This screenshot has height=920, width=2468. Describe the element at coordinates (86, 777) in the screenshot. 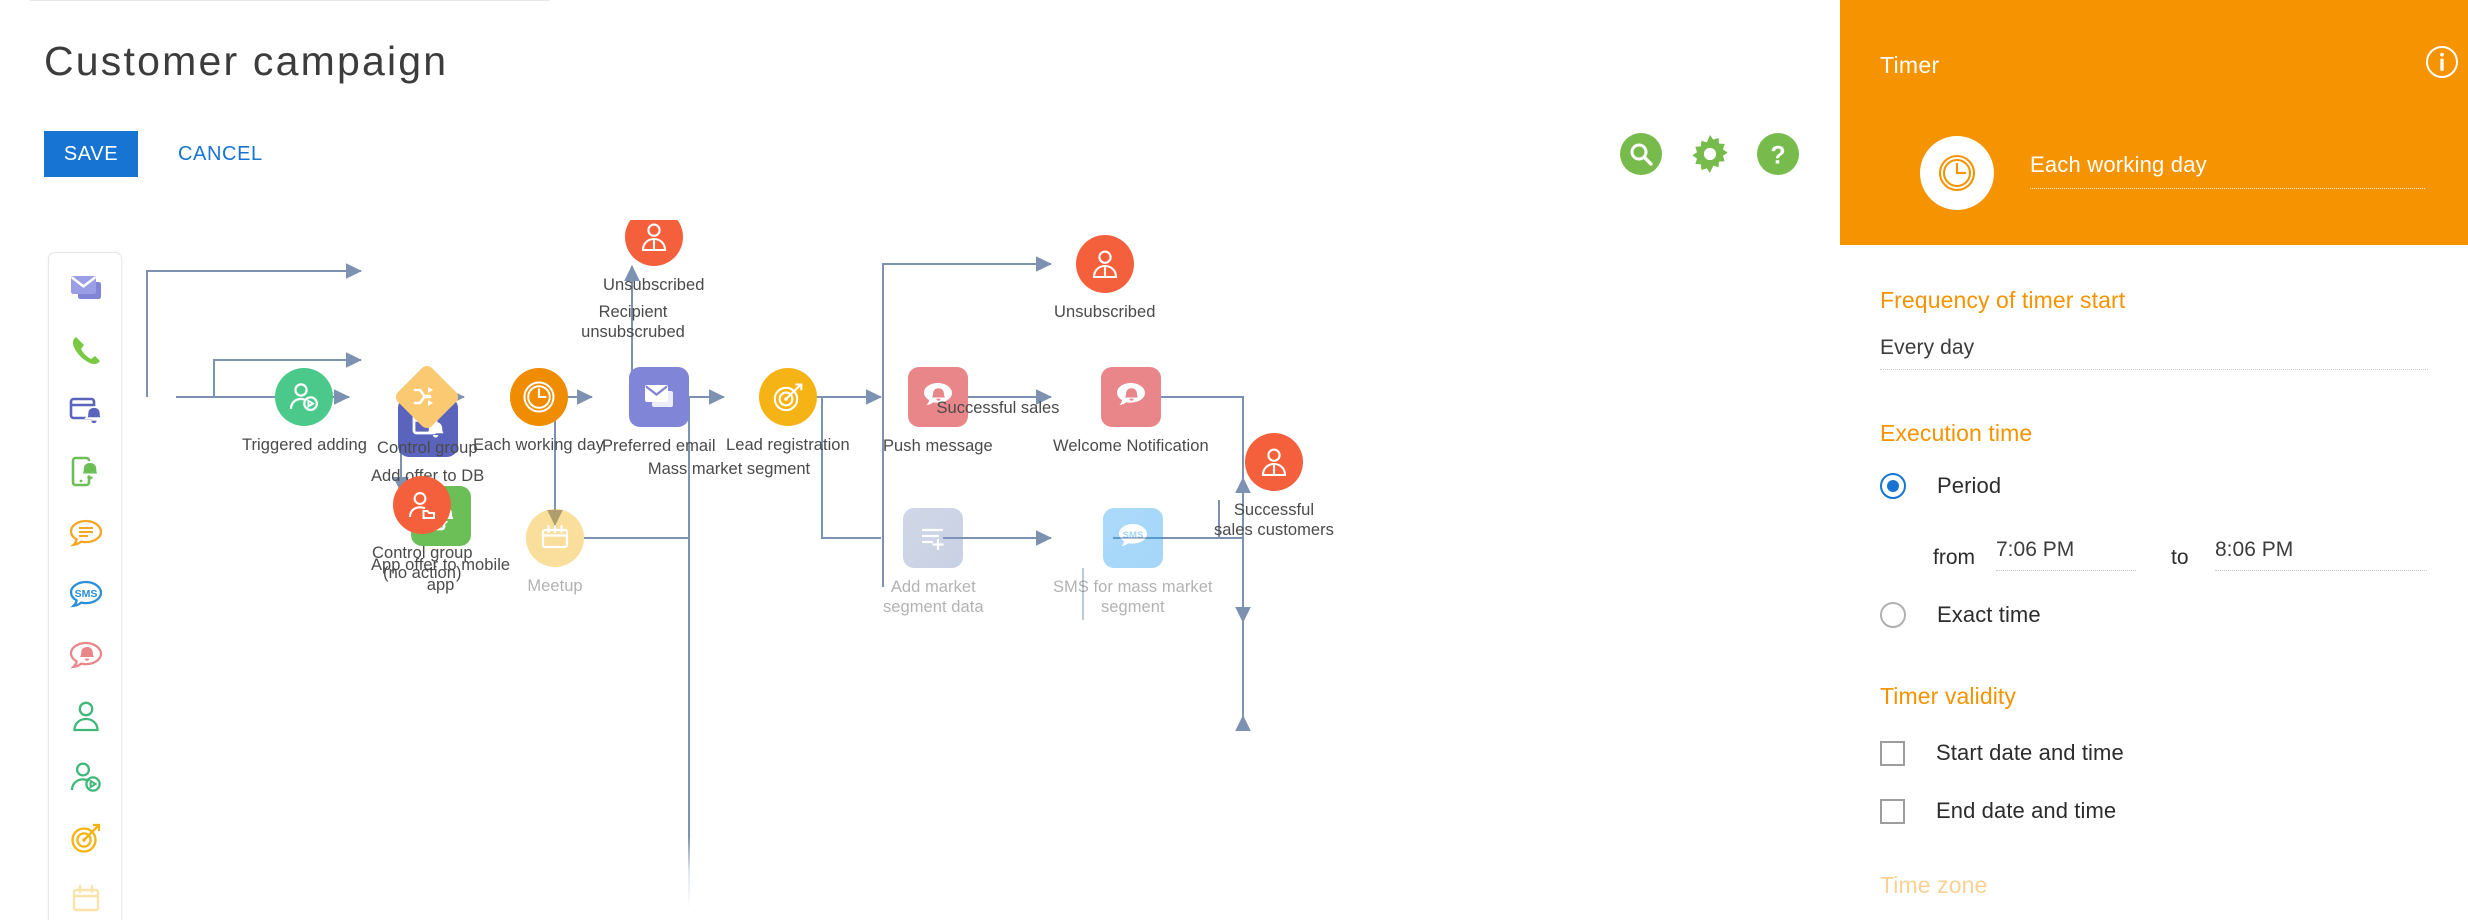

I see `sidebar-item-add-contact` at that location.